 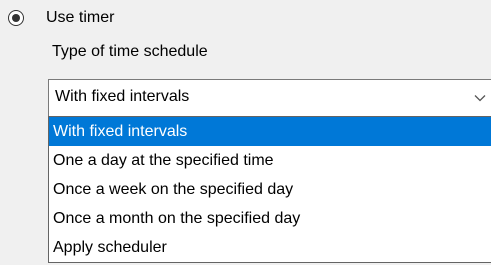 I want to click on radio-button, so click(x=16, y=18).